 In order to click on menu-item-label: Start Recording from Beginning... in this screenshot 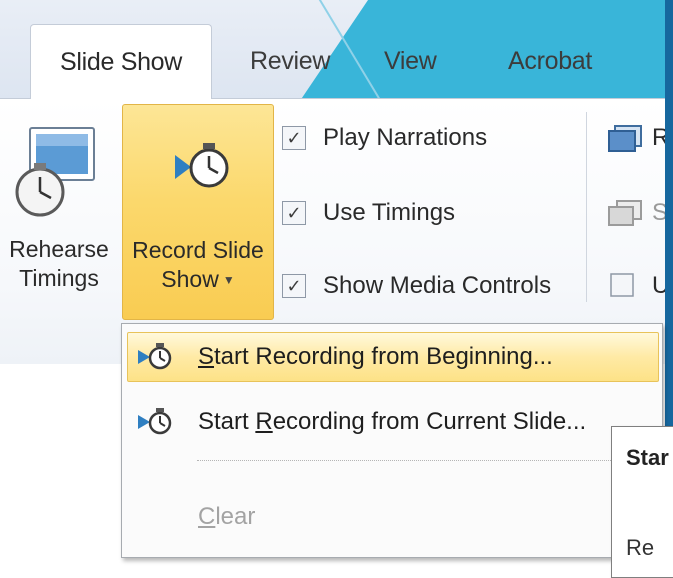, I will do `click(375, 356)`.